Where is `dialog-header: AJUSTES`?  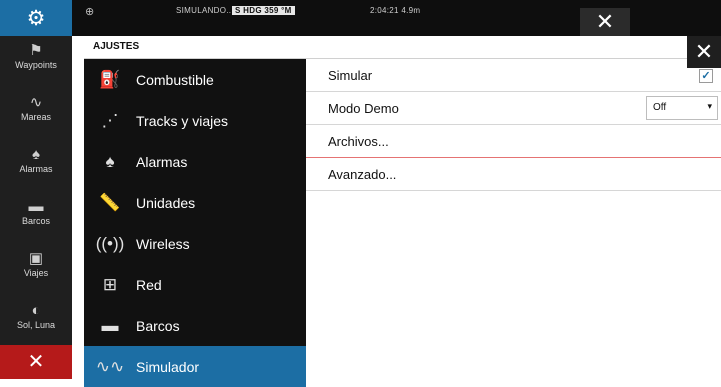 dialog-header: AJUSTES is located at coordinates (402, 47).